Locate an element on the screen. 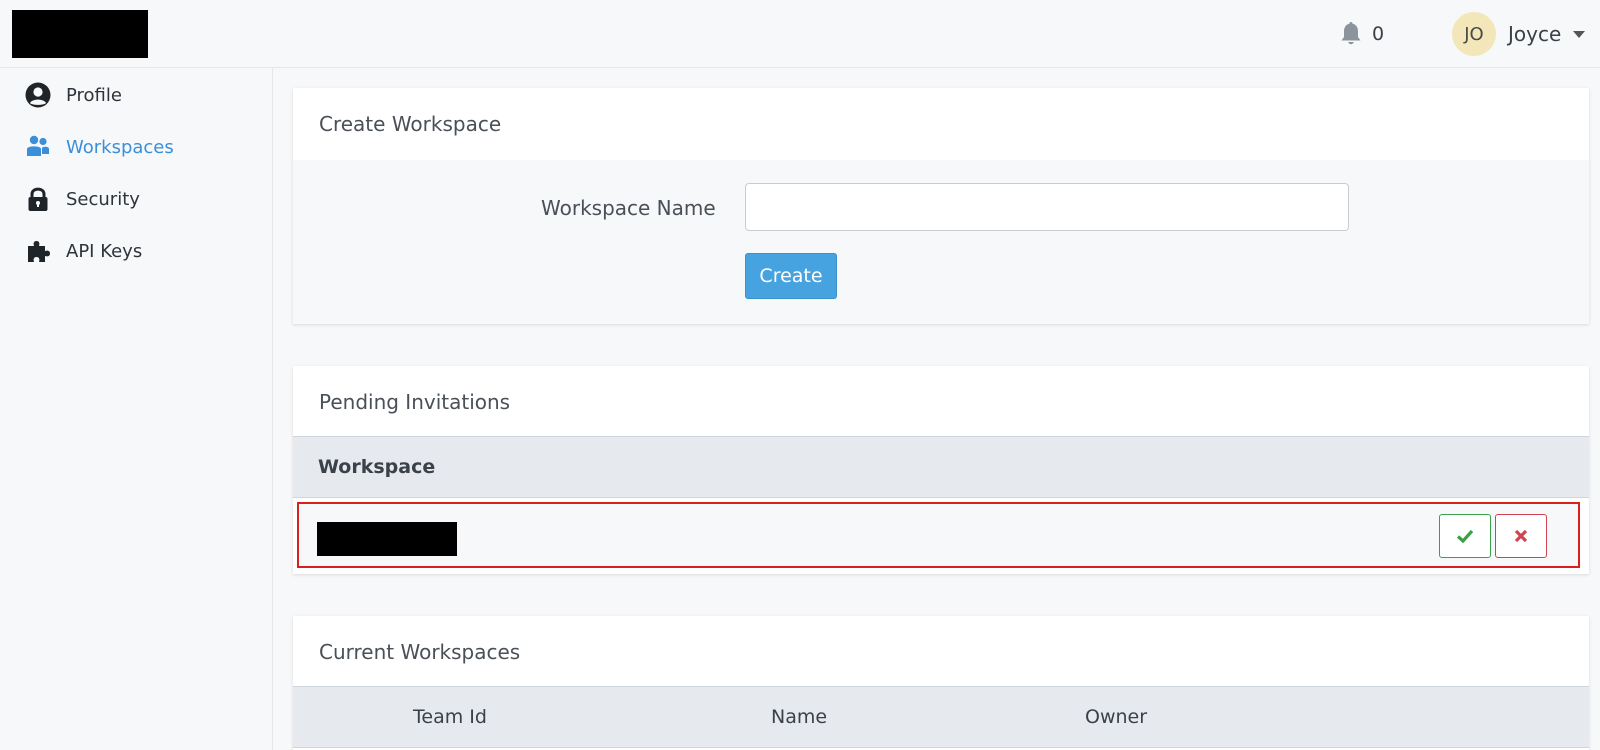  table-header: Team Id Name Owner is located at coordinates (941, 717).